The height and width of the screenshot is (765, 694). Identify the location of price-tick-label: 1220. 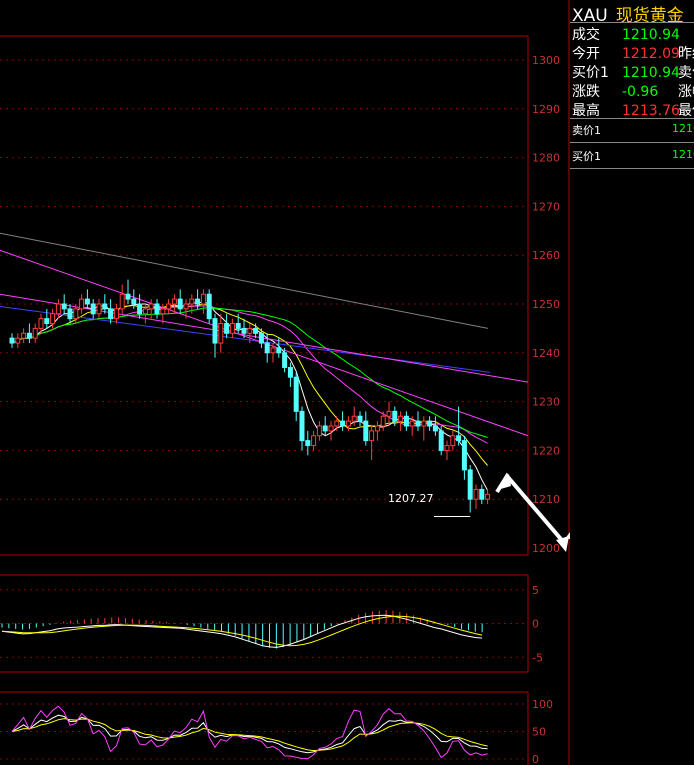
(546, 450).